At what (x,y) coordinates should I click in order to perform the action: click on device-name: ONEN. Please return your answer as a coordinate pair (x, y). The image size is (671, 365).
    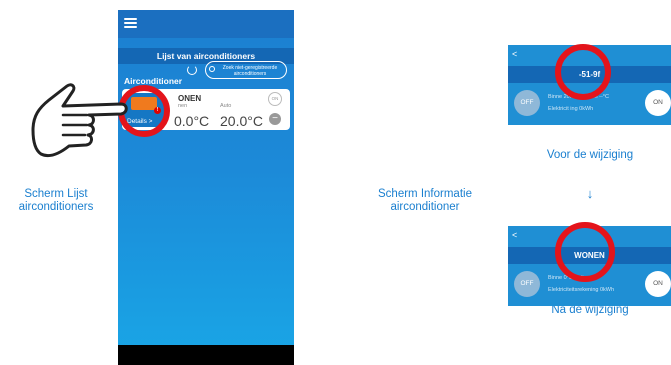
    Looking at the image, I should click on (190, 98).